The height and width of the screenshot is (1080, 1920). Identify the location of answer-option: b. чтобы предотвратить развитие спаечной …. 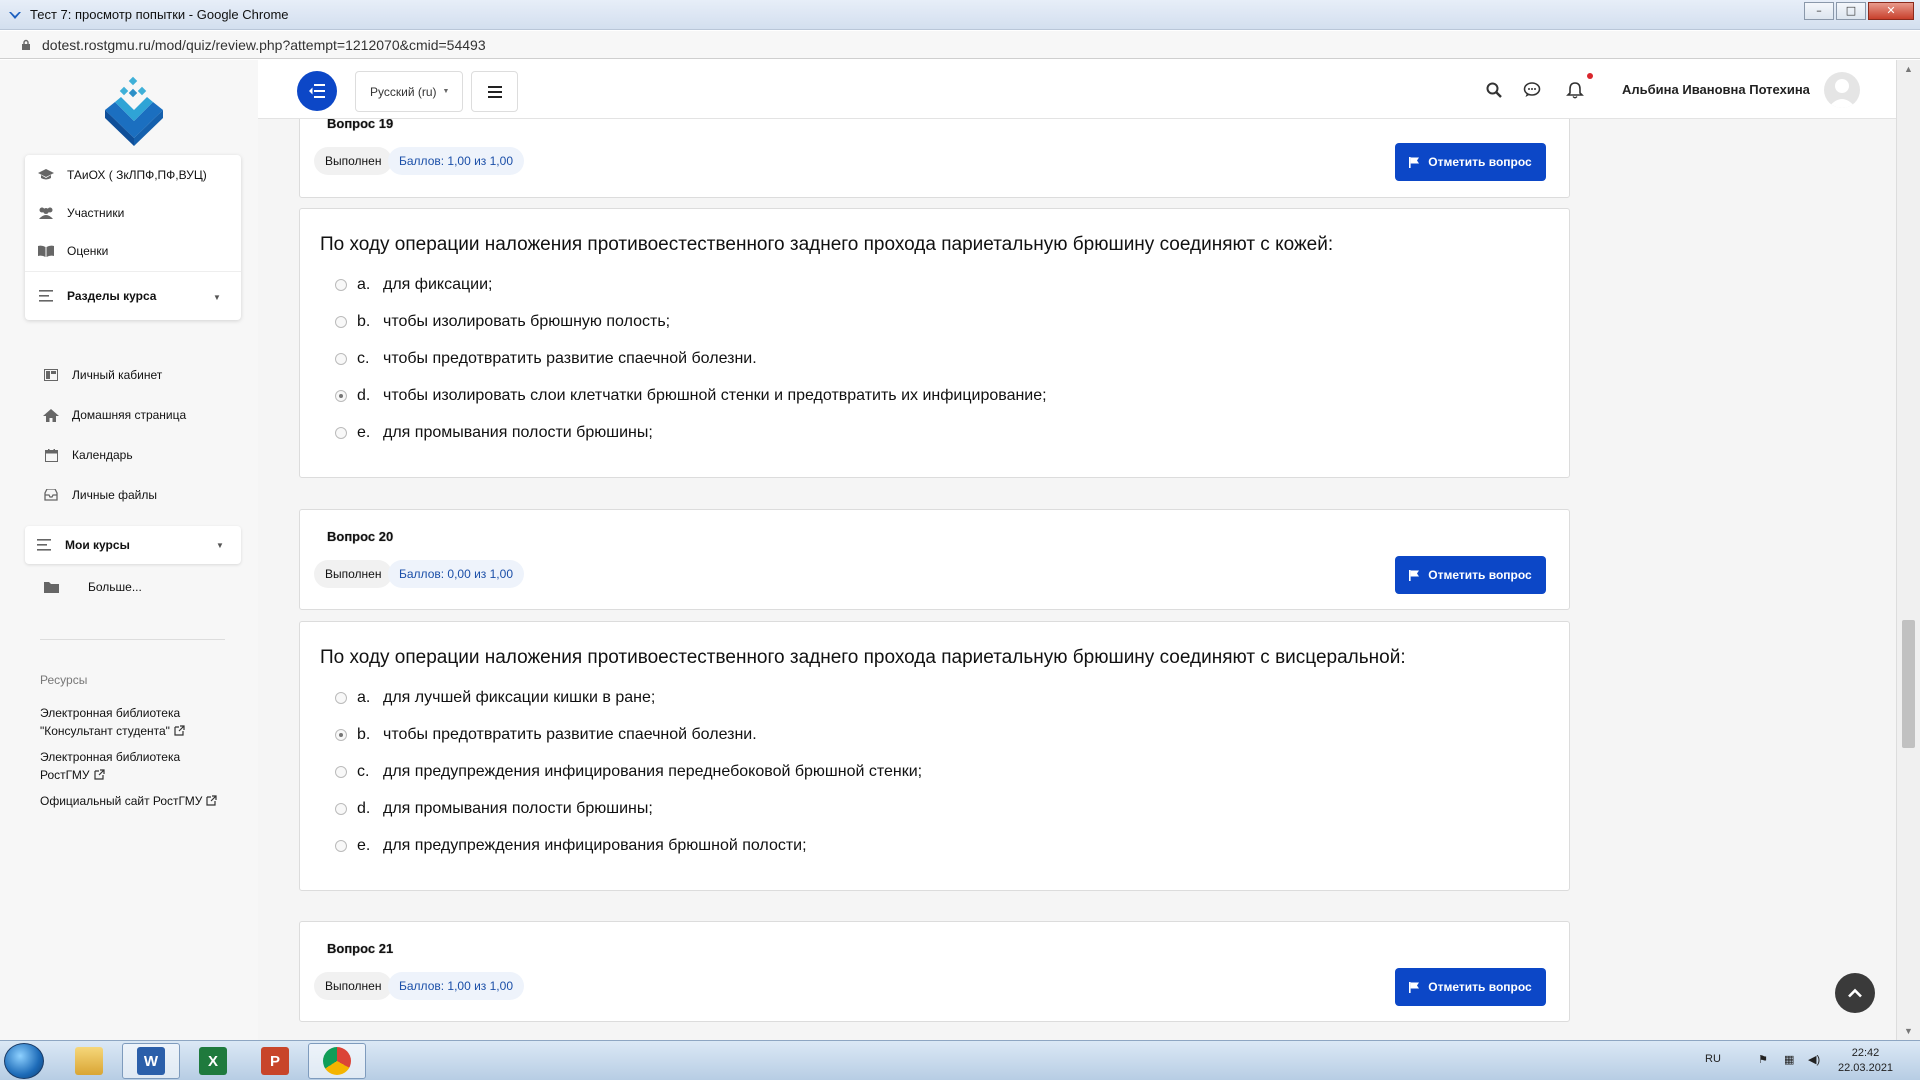
(546, 735).